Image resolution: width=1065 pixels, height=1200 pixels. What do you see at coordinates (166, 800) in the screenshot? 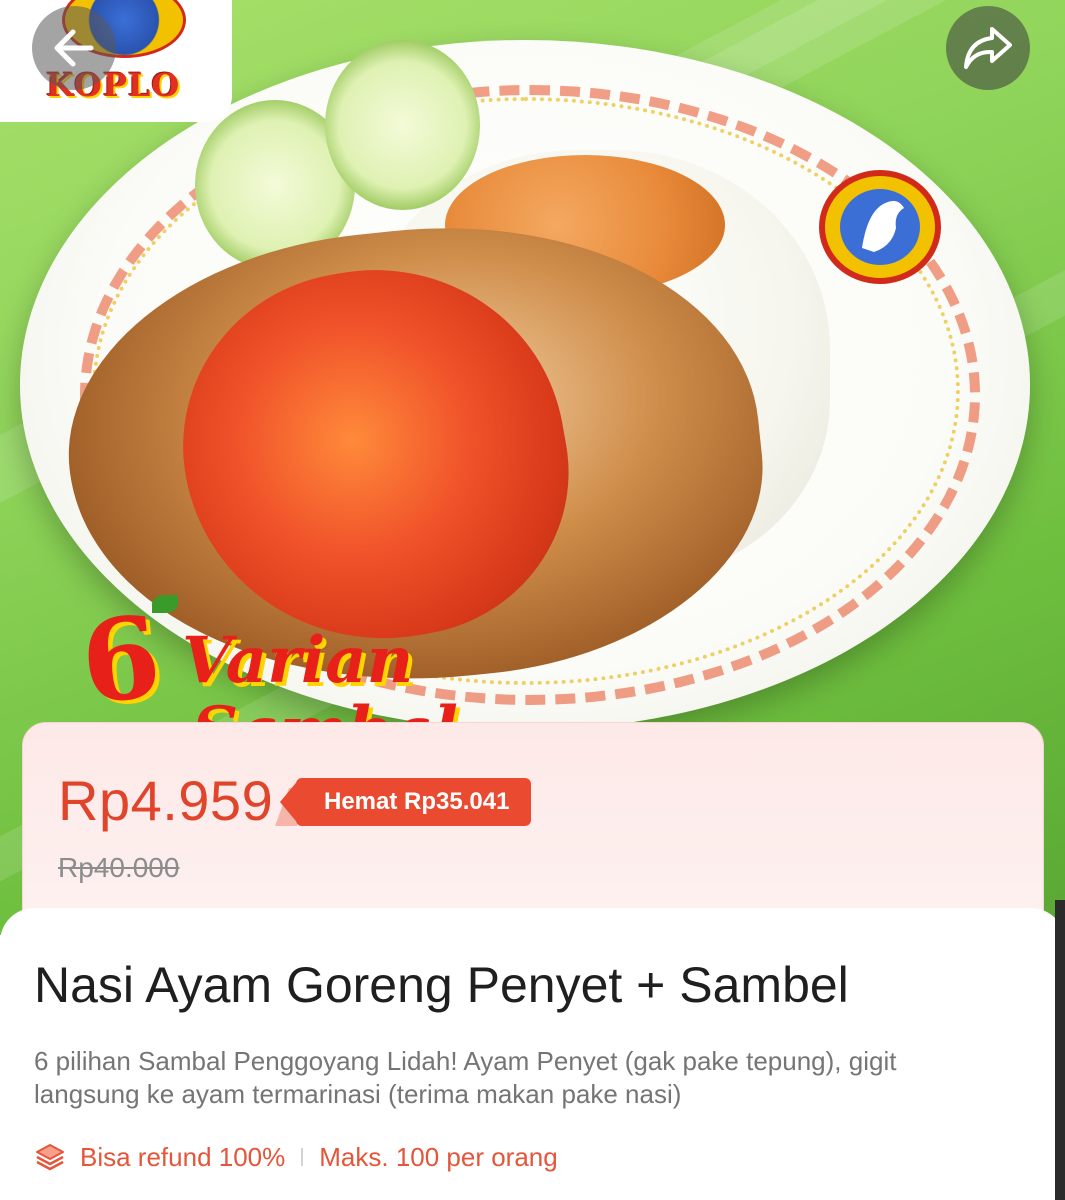
I see `current-price: Rp4.959` at bounding box center [166, 800].